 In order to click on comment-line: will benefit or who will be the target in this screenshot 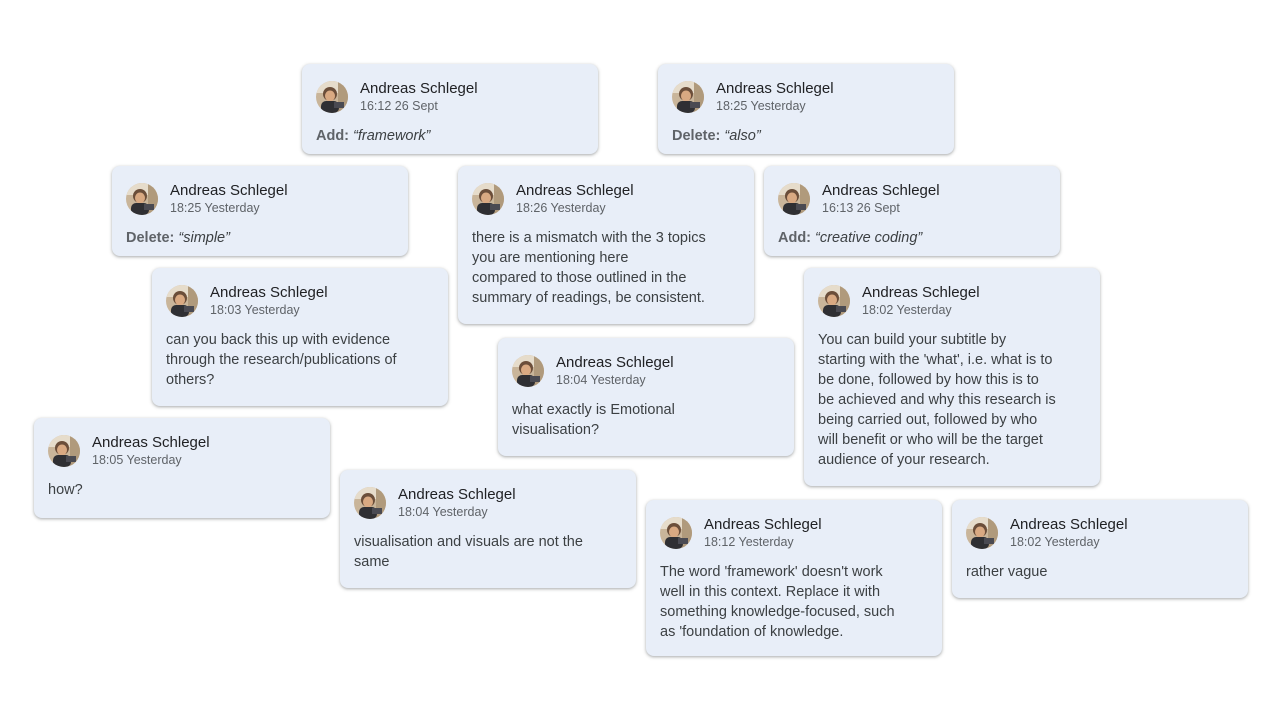, I will do `click(930, 440)`.